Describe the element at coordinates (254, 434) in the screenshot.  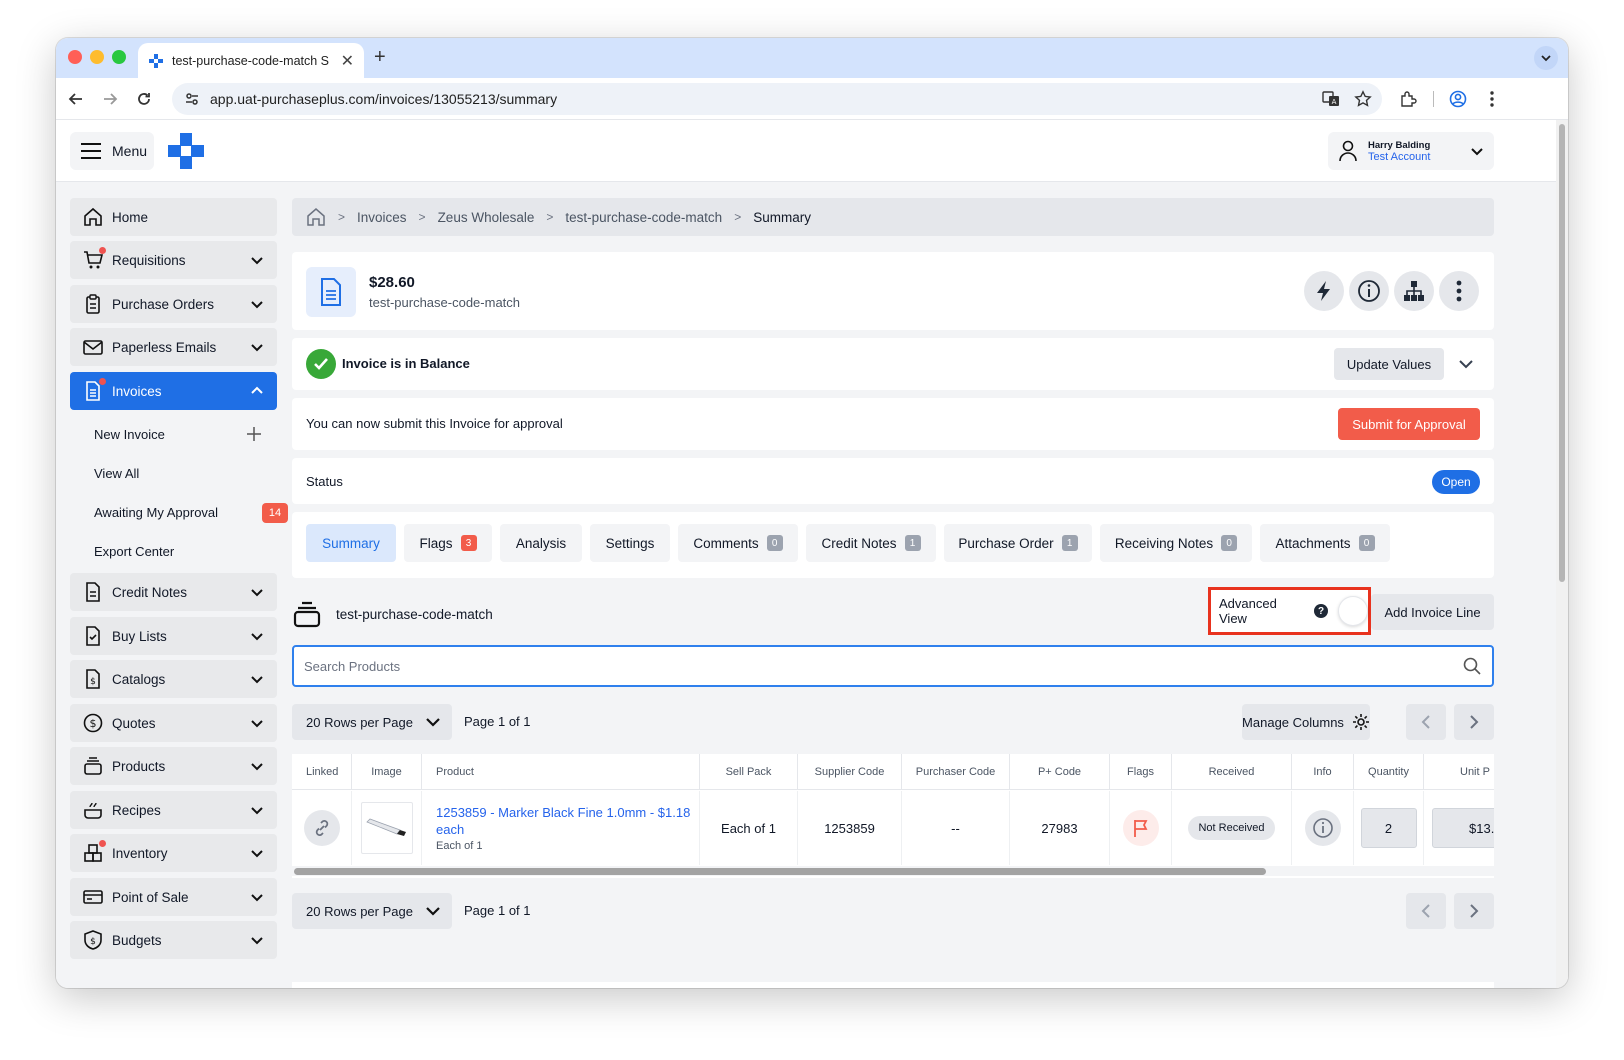
I see `plus-icon` at that location.